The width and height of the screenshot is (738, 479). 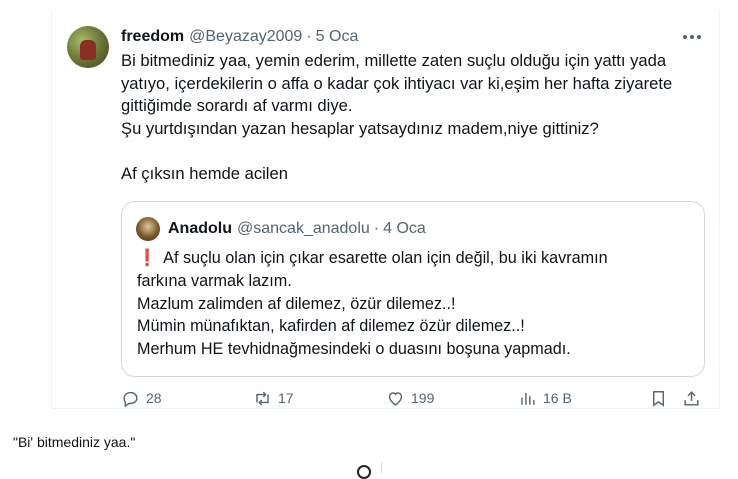 I want to click on exclamation-icon: ❗, so click(x=147, y=258).